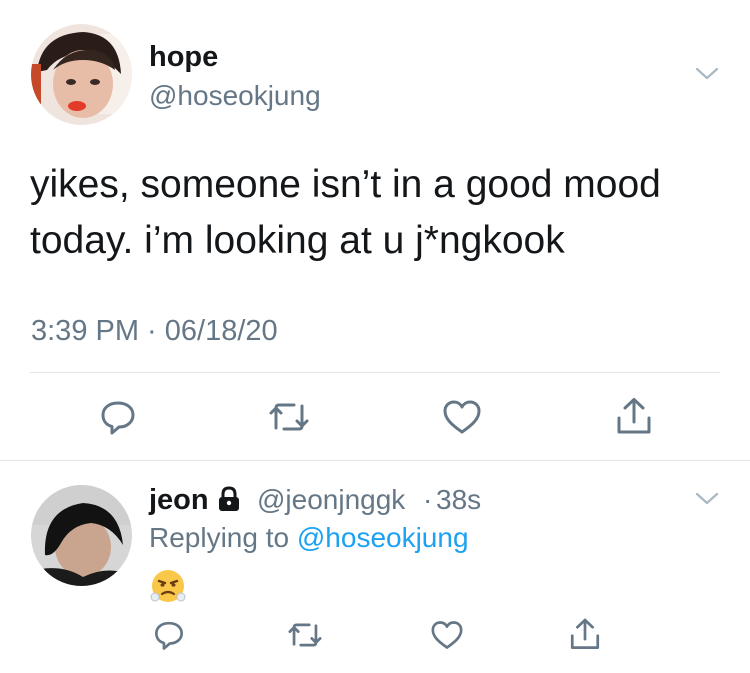 Image resolution: width=750 pixels, height=673 pixels. What do you see at coordinates (219, 537) in the screenshot?
I see `replying-to-prefix: Replying to` at bounding box center [219, 537].